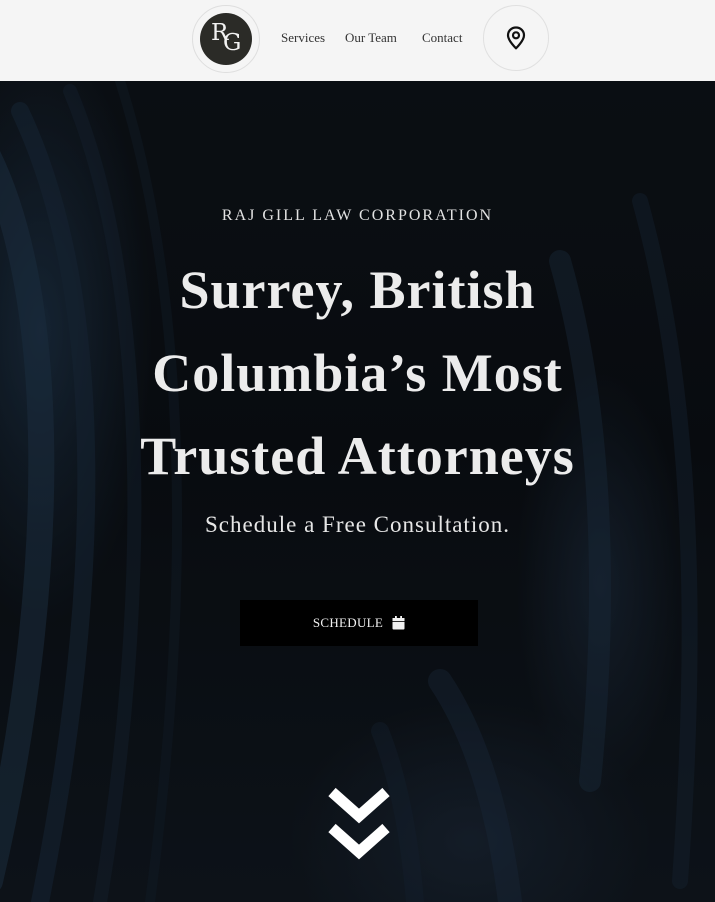 The width and height of the screenshot is (715, 902). I want to click on hero-subheadline: Schedule a Free Consultation., so click(357, 524).